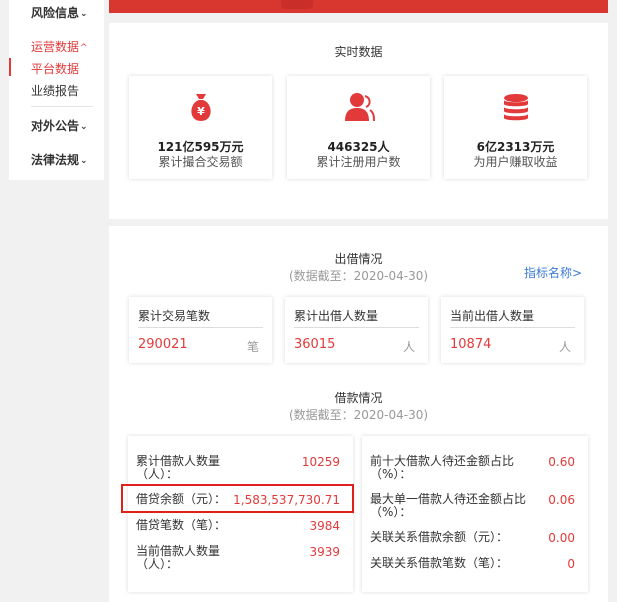 This screenshot has height=602, width=617. I want to click on stat-card-earnings: 6亿2313万元 为用户赚取收益, so click(515, 127).